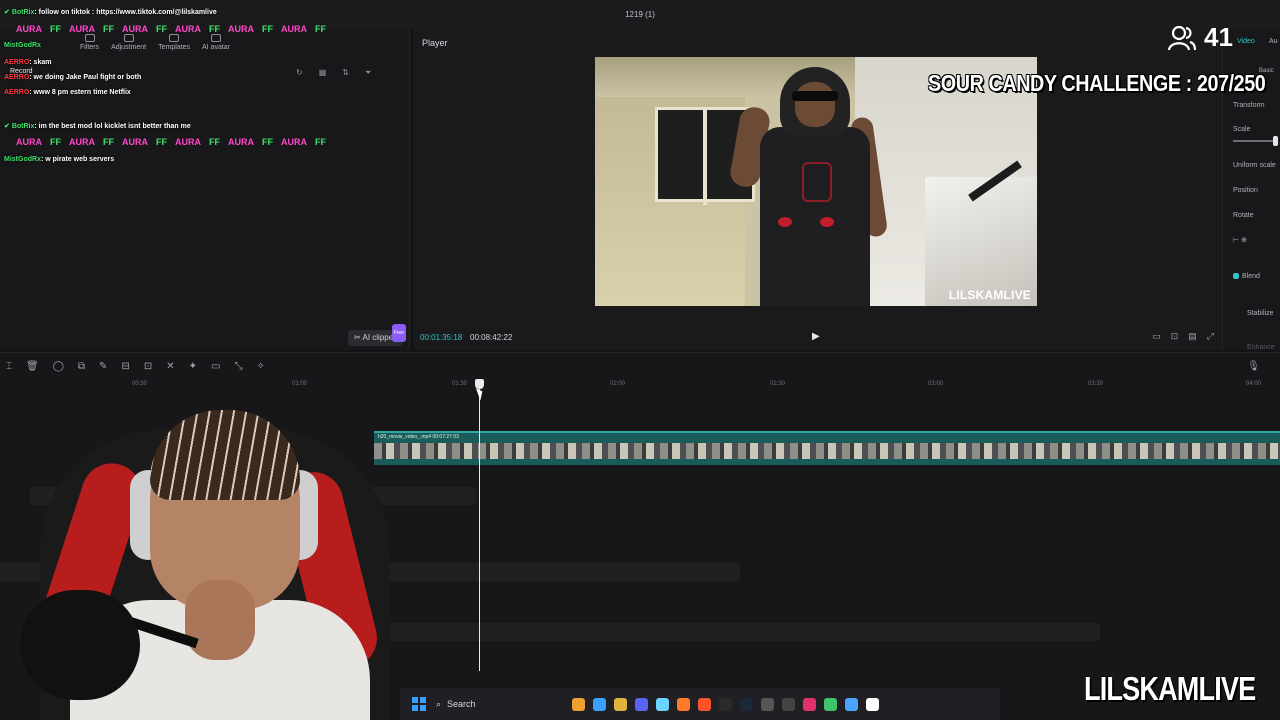  Describe the element at coordinates (1156, 336) in the screenshot. I see `ratio-icon: ▭` at that location.